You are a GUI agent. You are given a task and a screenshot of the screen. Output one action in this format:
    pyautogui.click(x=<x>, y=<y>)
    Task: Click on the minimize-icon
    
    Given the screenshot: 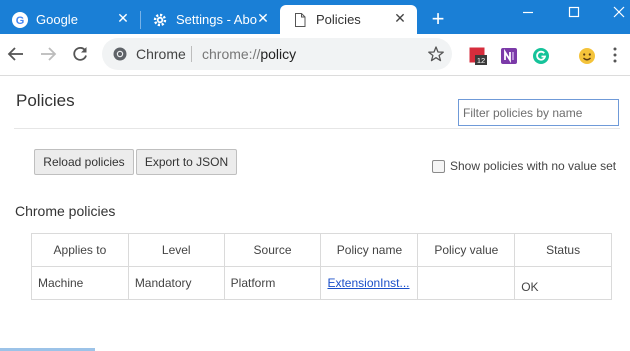 What is the action you would take?
    pyautogui.click(x=528, y=12)
    